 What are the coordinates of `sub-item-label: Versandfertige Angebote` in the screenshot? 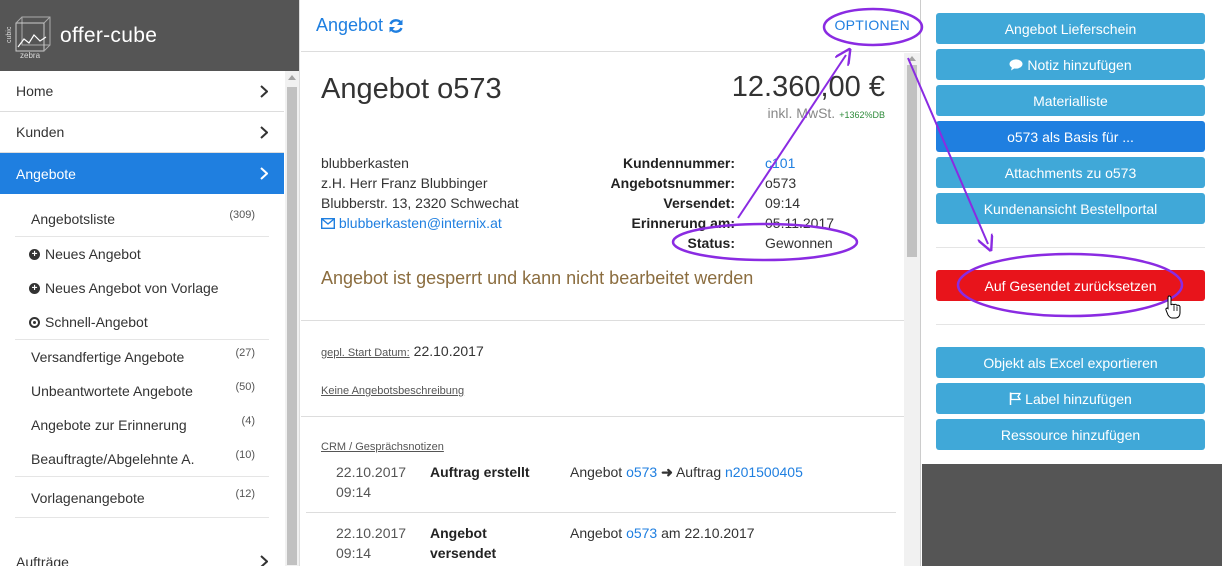 It's located at (108, 357).